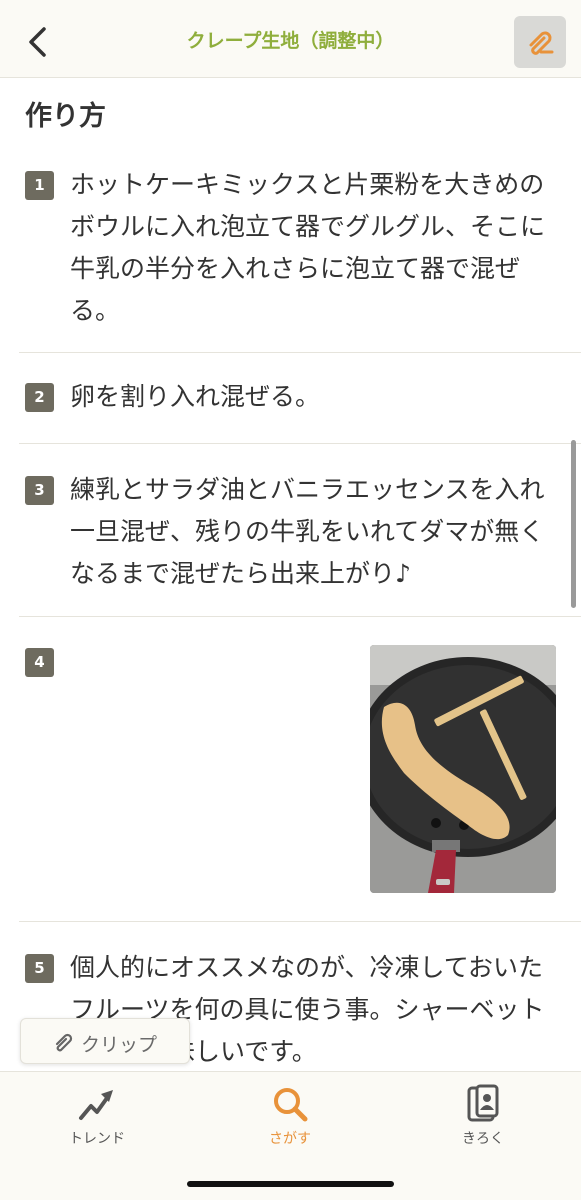 Image resolution: width=581 pixels, height=1200 pixels. I want to click on nav-item-search: さがす, so click(290, 1112).